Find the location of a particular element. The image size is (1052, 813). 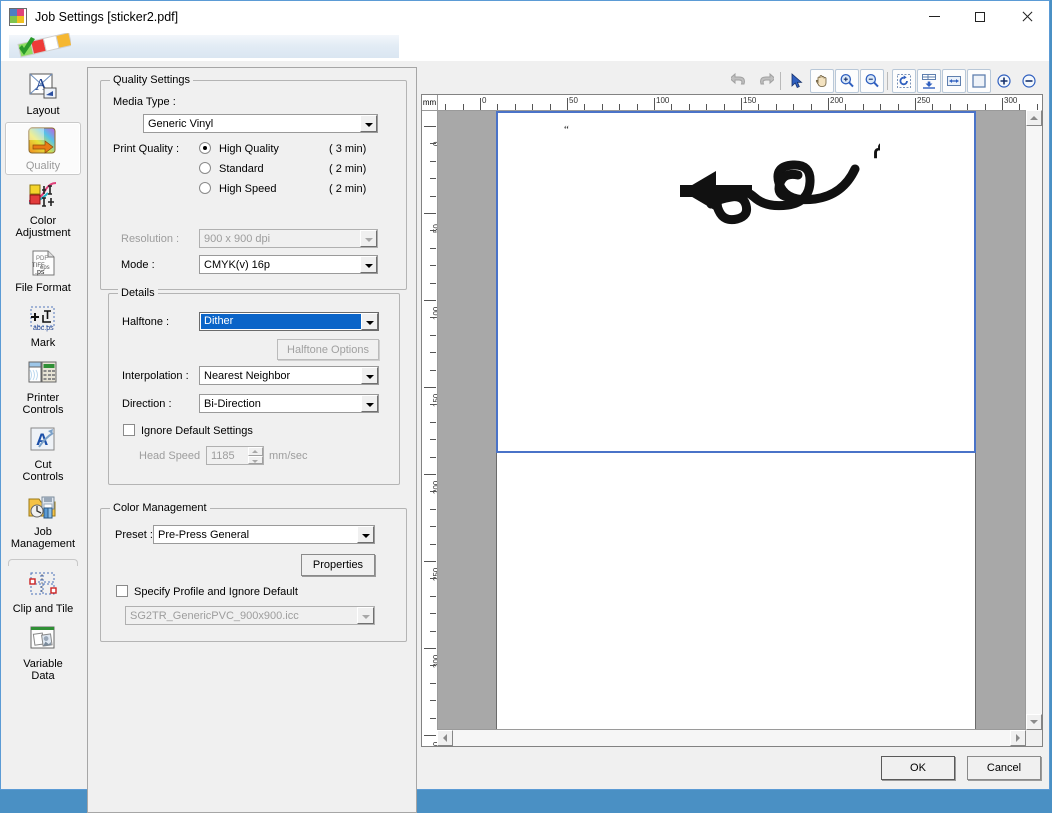

sidebar-item-cut-controls: A Cut Controls is located at coordinates (43, 453).